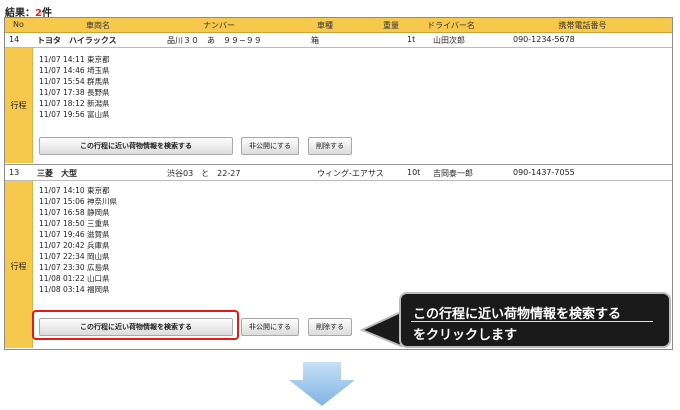  Describe the element at coordinates (322, 384) in the screenshot. I see `down-arrow-icon` at that location.